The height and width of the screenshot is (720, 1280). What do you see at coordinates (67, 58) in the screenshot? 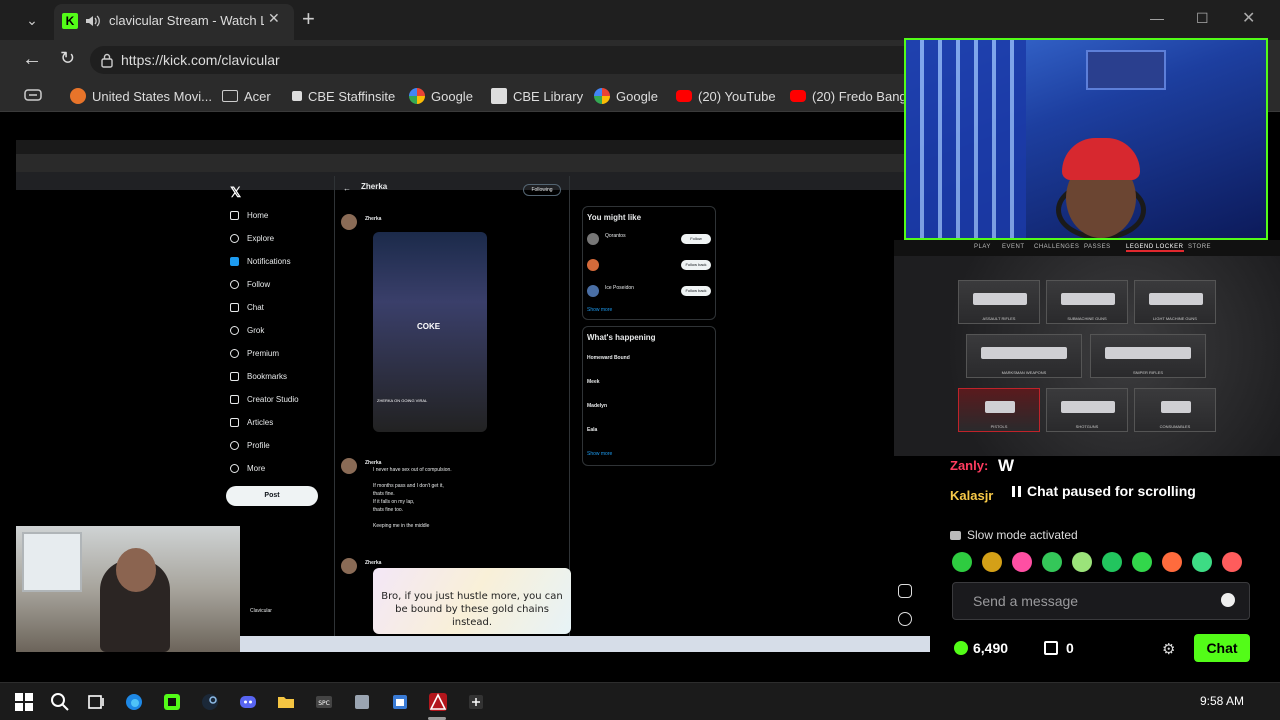
I see `reload-icon: ↻` at bounding box center [67, 58].